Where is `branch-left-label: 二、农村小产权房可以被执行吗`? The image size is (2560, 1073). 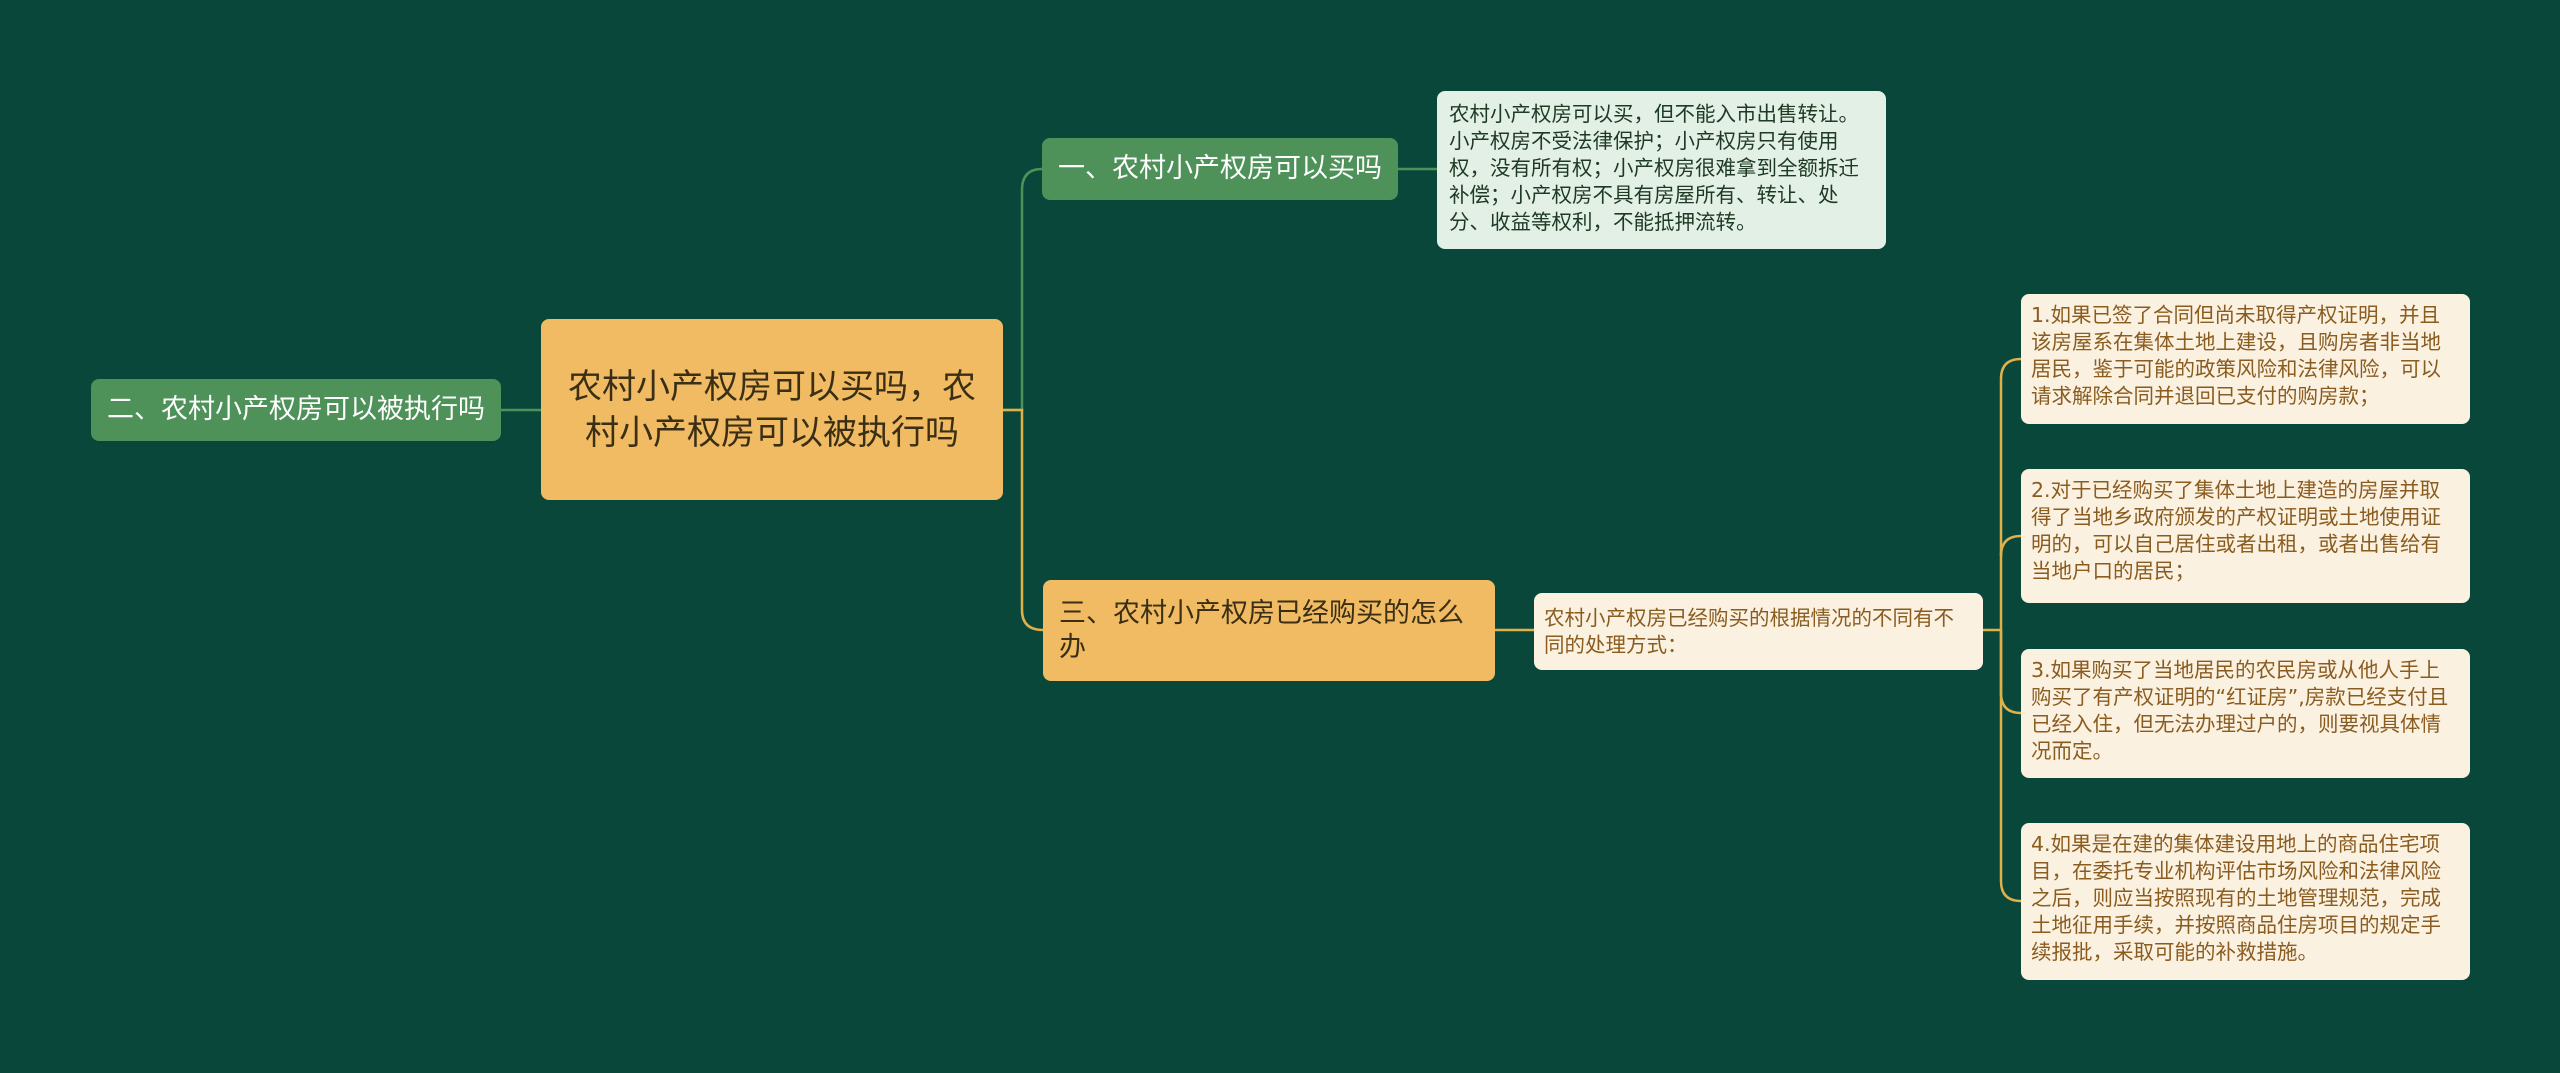
branch-left-label: 二、农村小产权房可以被执行吗 is located at coordinates (296, 409).